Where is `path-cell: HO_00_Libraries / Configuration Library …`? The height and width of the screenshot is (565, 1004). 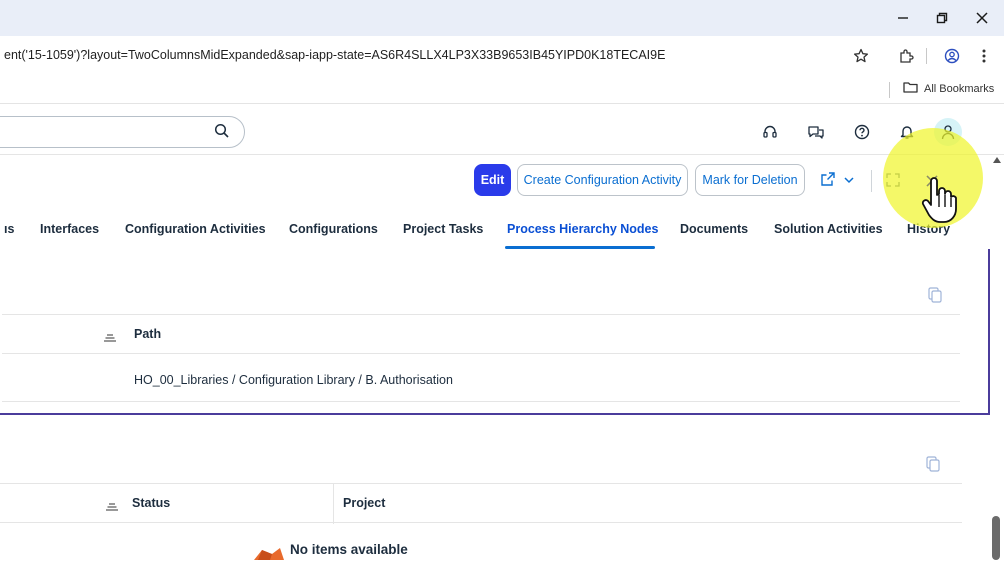
path-cell: HO_00_Libraries / Configuration Library … is located at coordinates (293, 380).